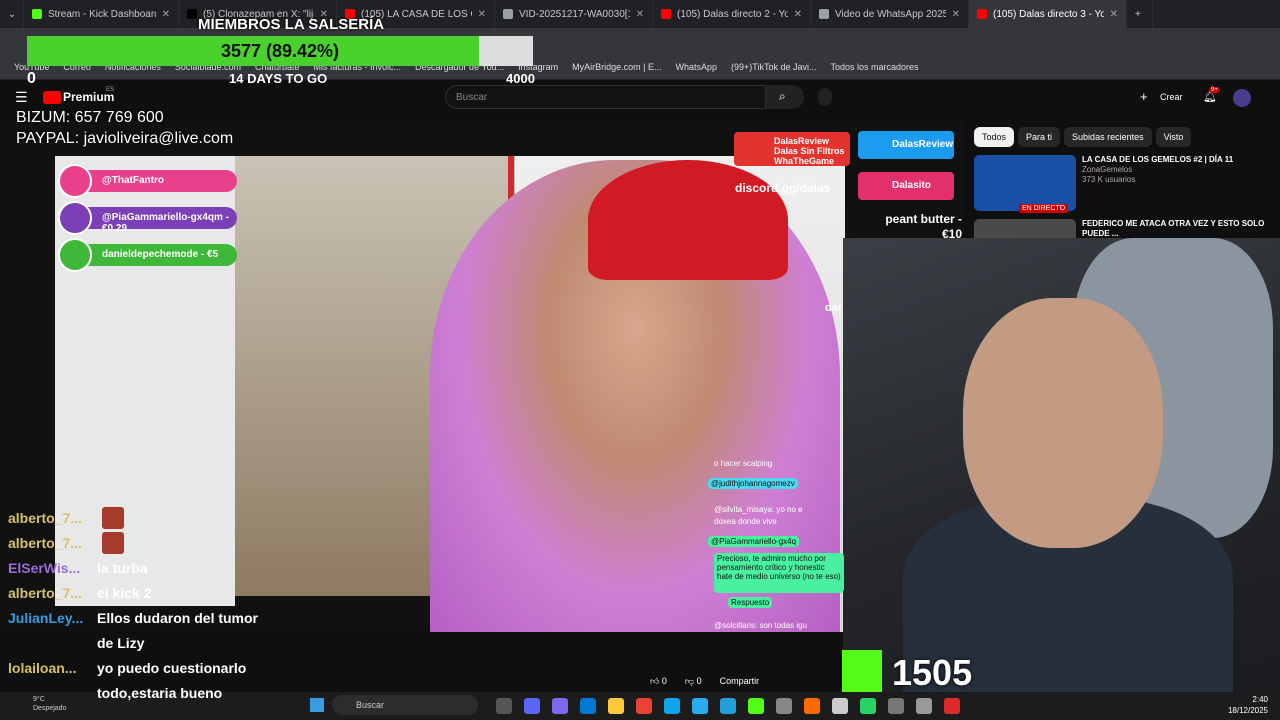 This screenshot has height=720, width=1280. I want to click on kick-viewer-count: 1505, so click(932, 672).